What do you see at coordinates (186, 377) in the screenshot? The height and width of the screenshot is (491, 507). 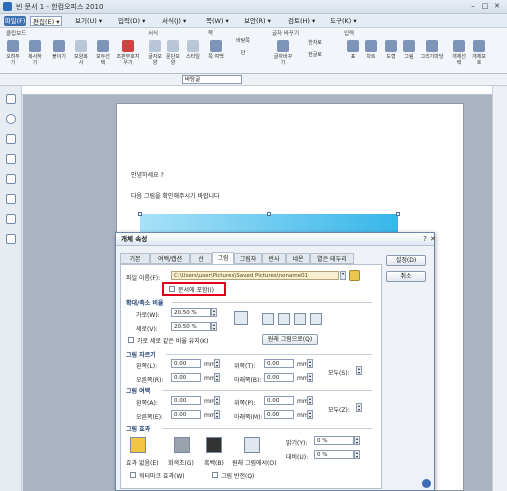 I see `crop-right-input: 0.00` at bounding box center [186, 377].